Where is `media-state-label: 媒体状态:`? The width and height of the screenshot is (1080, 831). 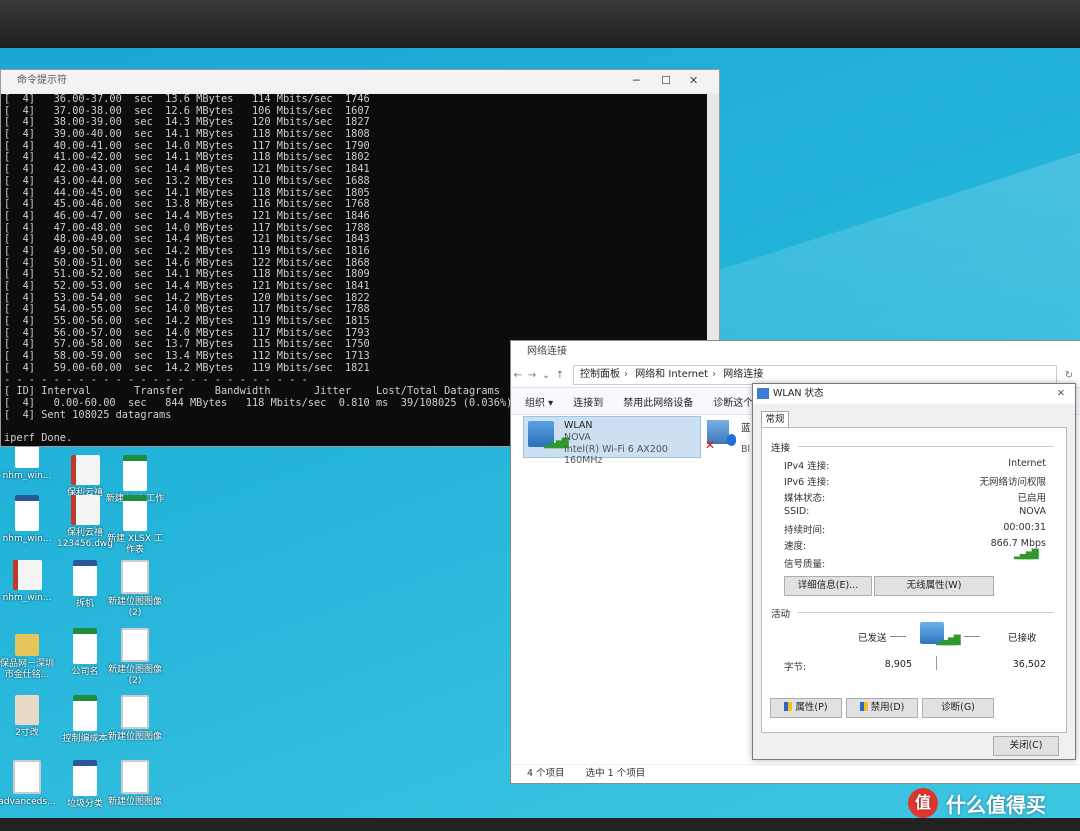
media-state-label: 媒体状态: is located at coordinates (805, 498).